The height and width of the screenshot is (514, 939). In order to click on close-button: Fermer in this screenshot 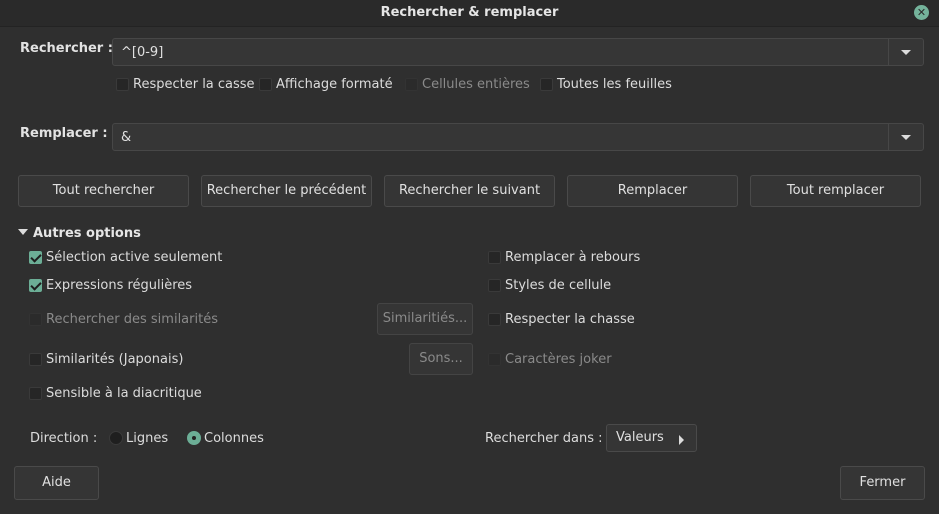, I will do `click(882, 483)`.